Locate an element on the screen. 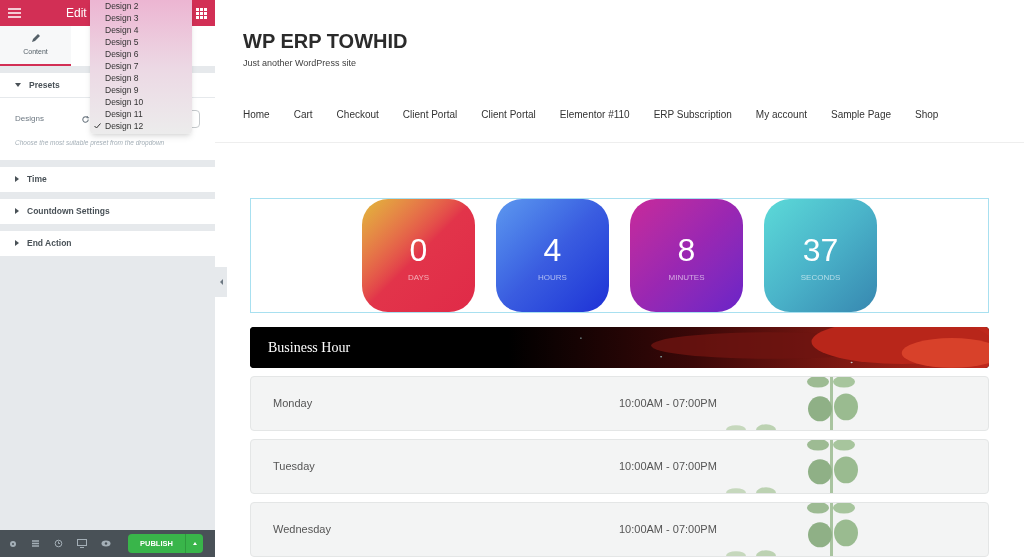 The image size is (1024, 557). dropdown-item: Design 2 is located at coordinates (141, 6).